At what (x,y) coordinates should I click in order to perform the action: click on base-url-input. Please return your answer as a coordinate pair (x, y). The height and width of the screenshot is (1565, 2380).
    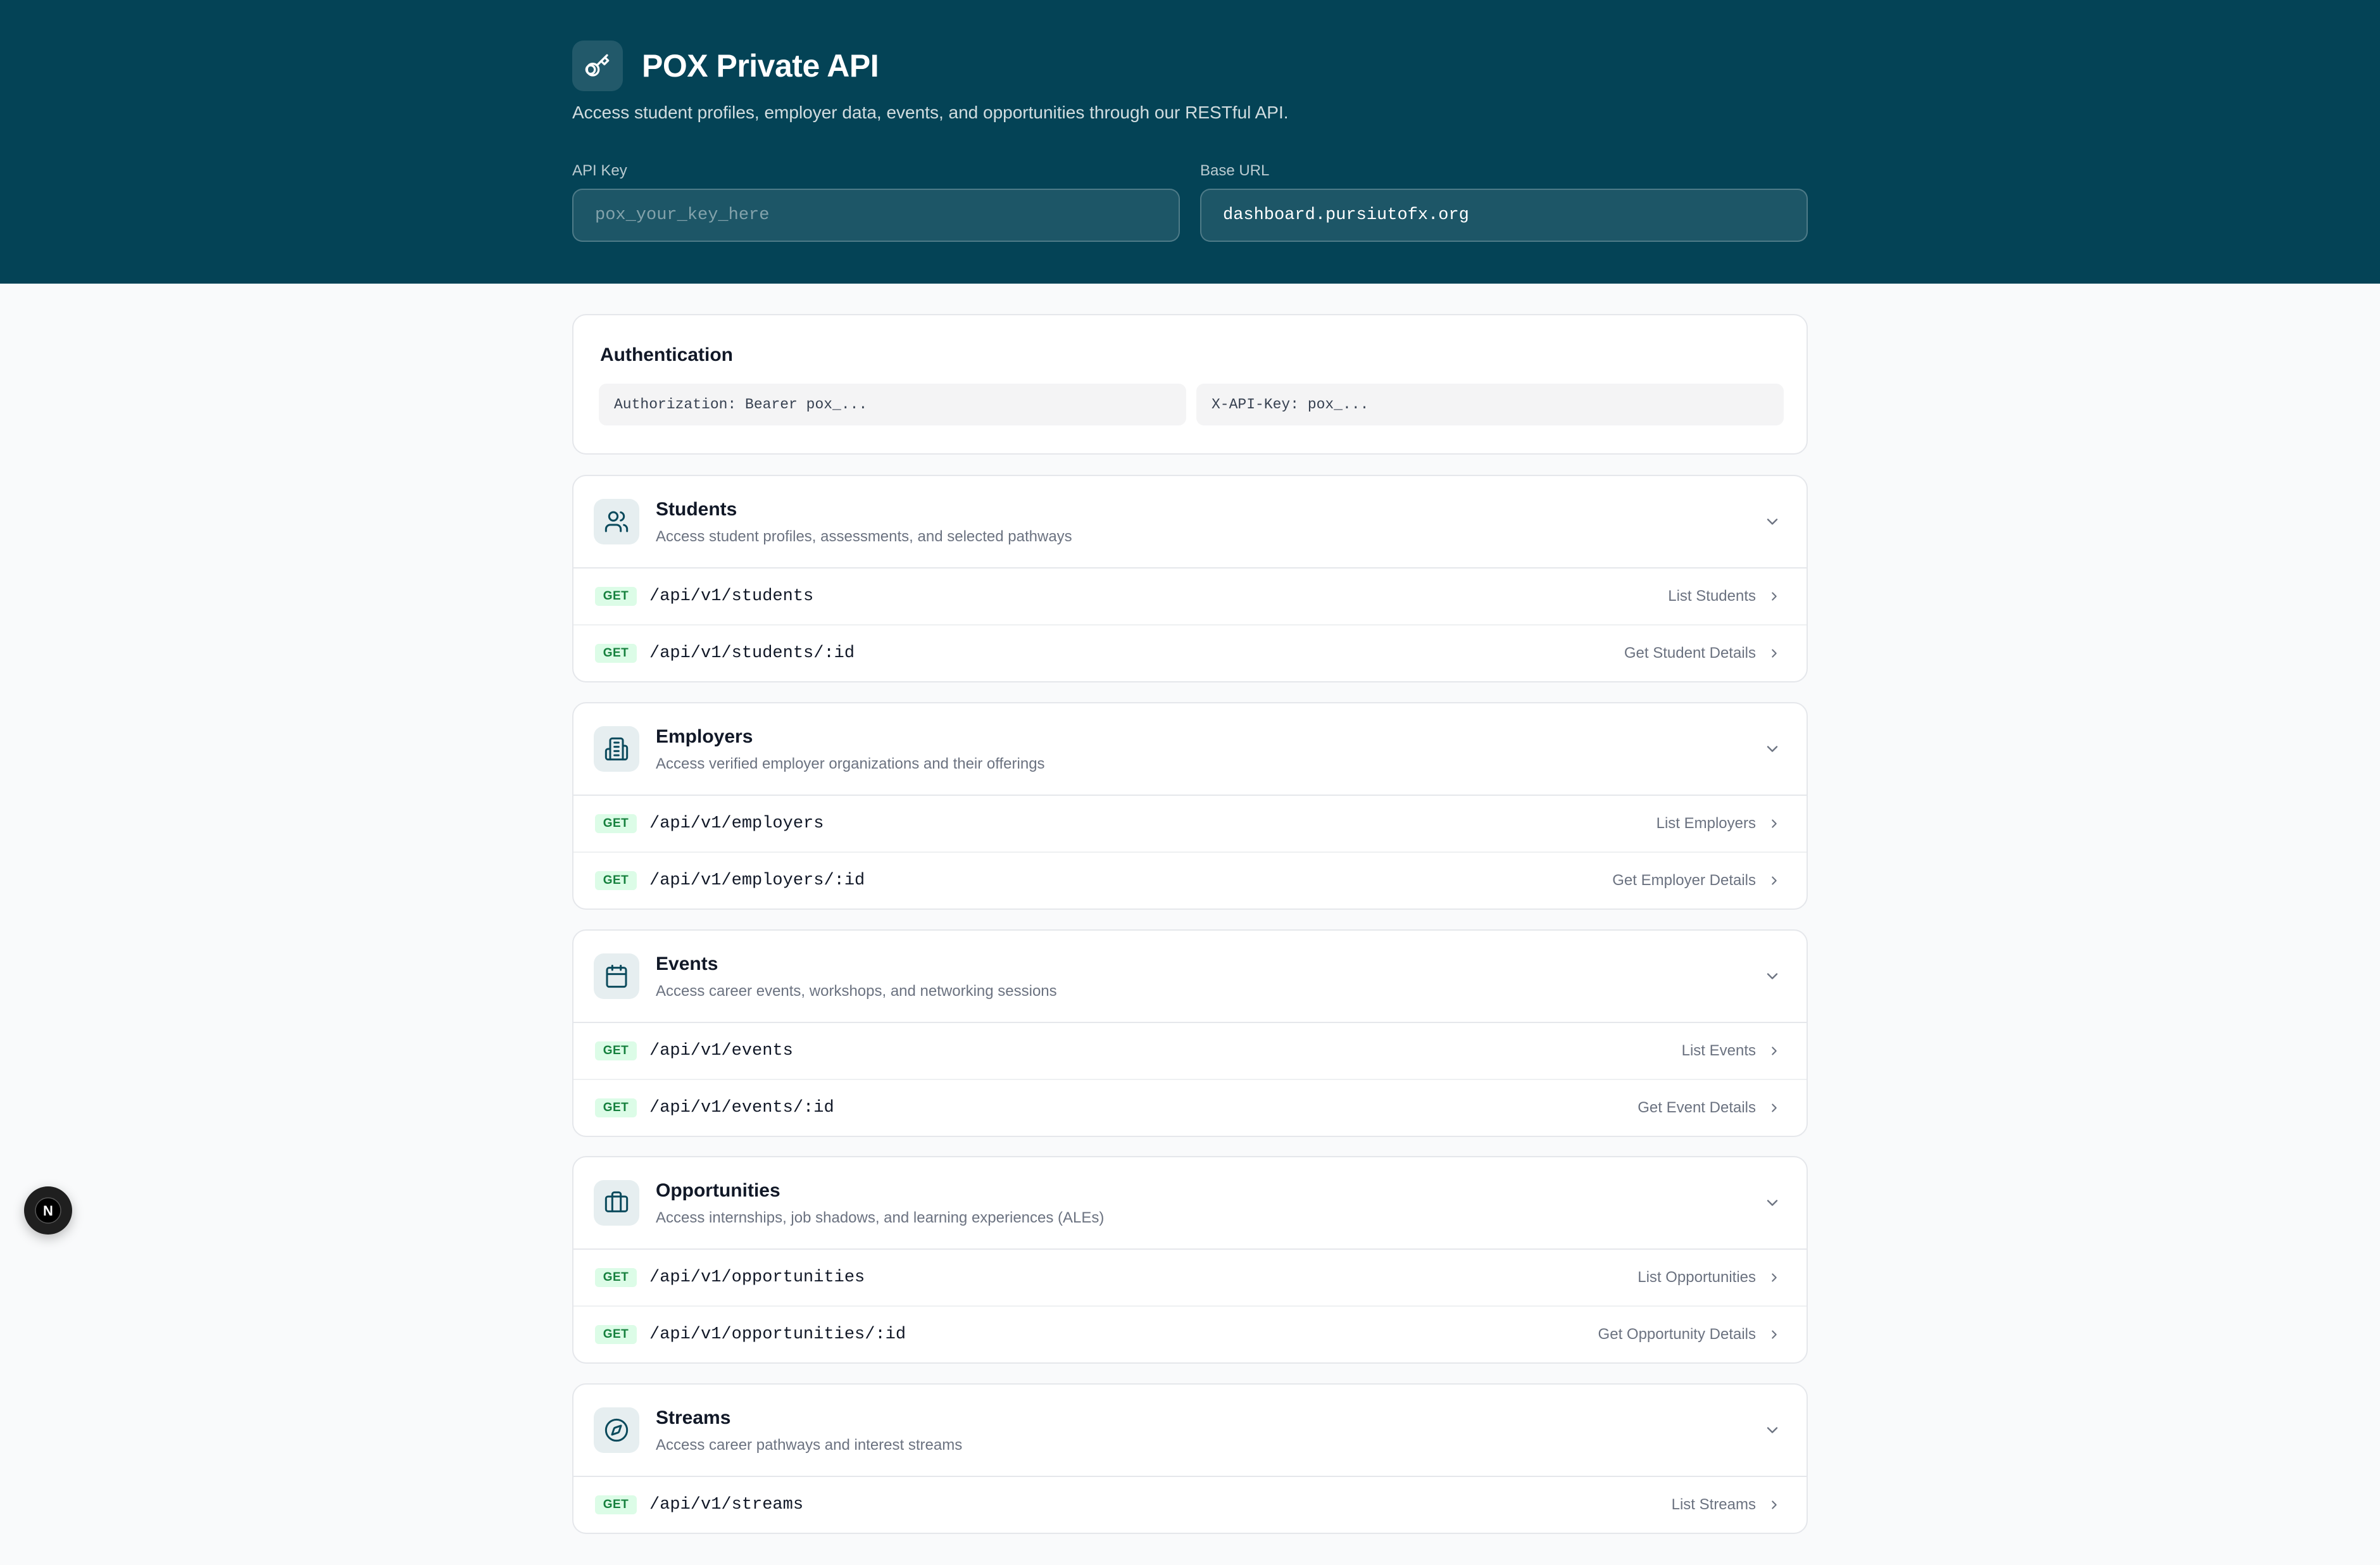
    Looking at the image, I should click on (1504, 215).